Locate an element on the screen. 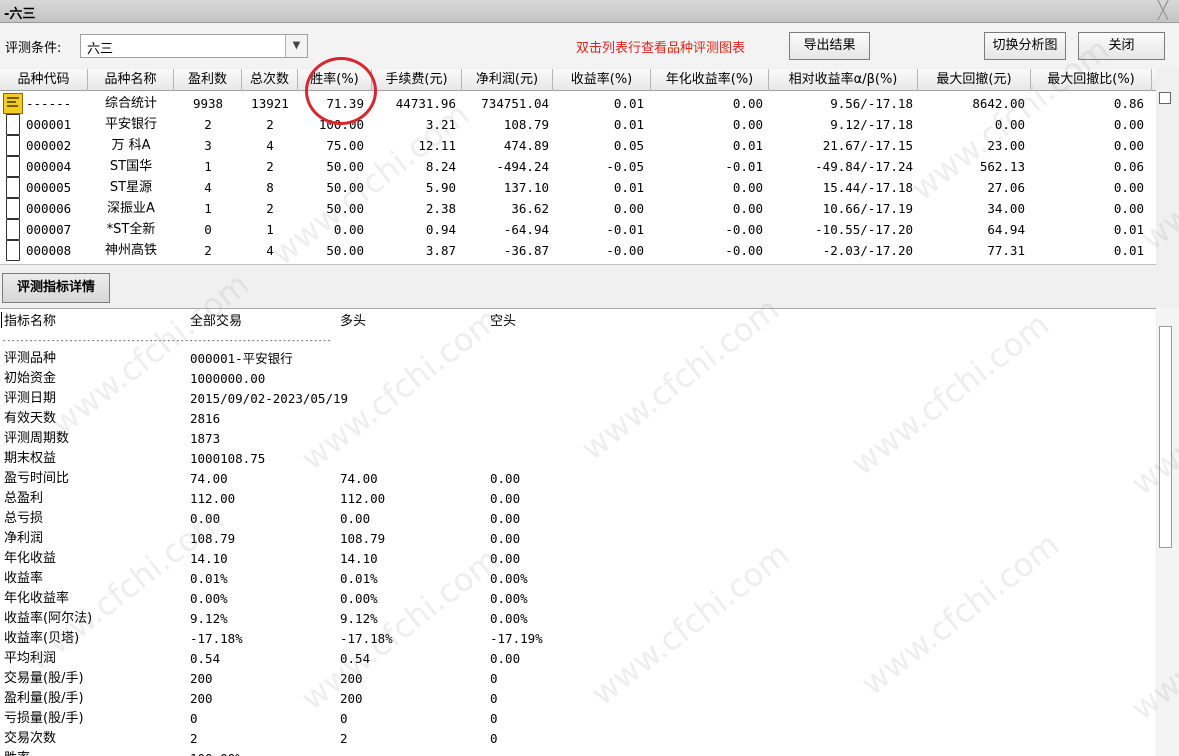  col-header-profit-count: 盈利数 is located at coordinates (208, 80).